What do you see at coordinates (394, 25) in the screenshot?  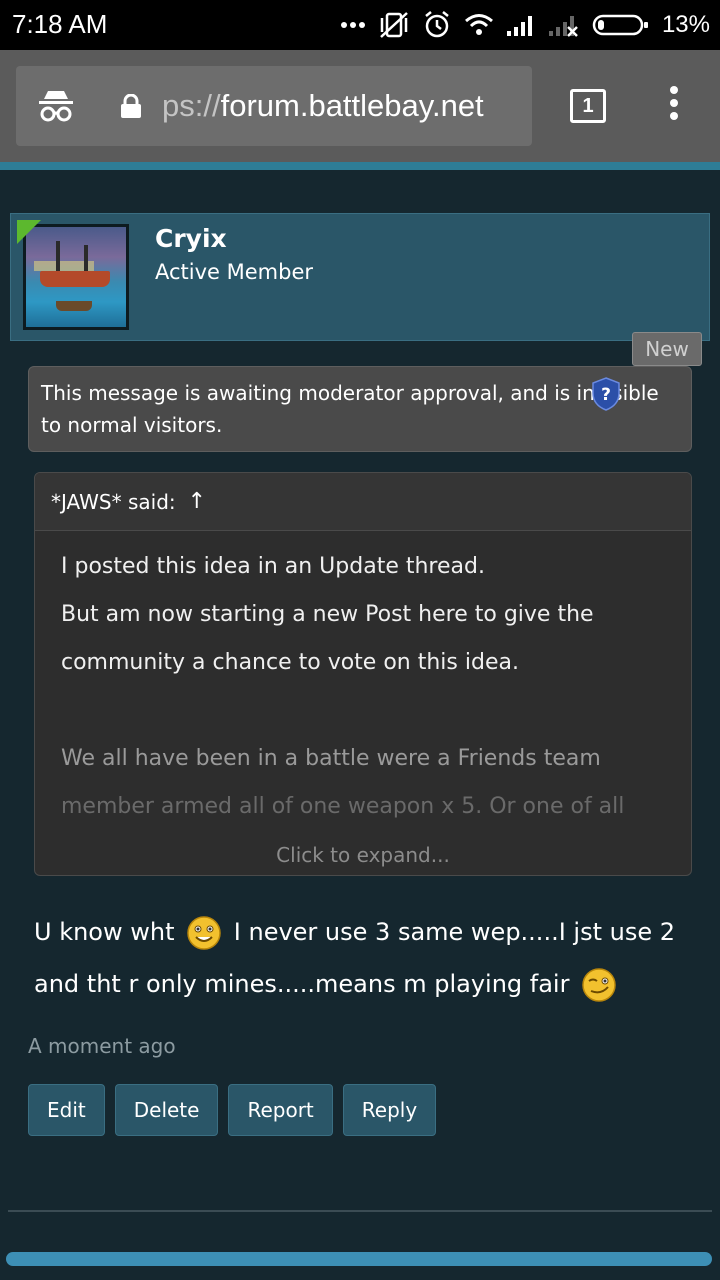 I see `vibrate-off-icon` at bounding box center [394, 25].